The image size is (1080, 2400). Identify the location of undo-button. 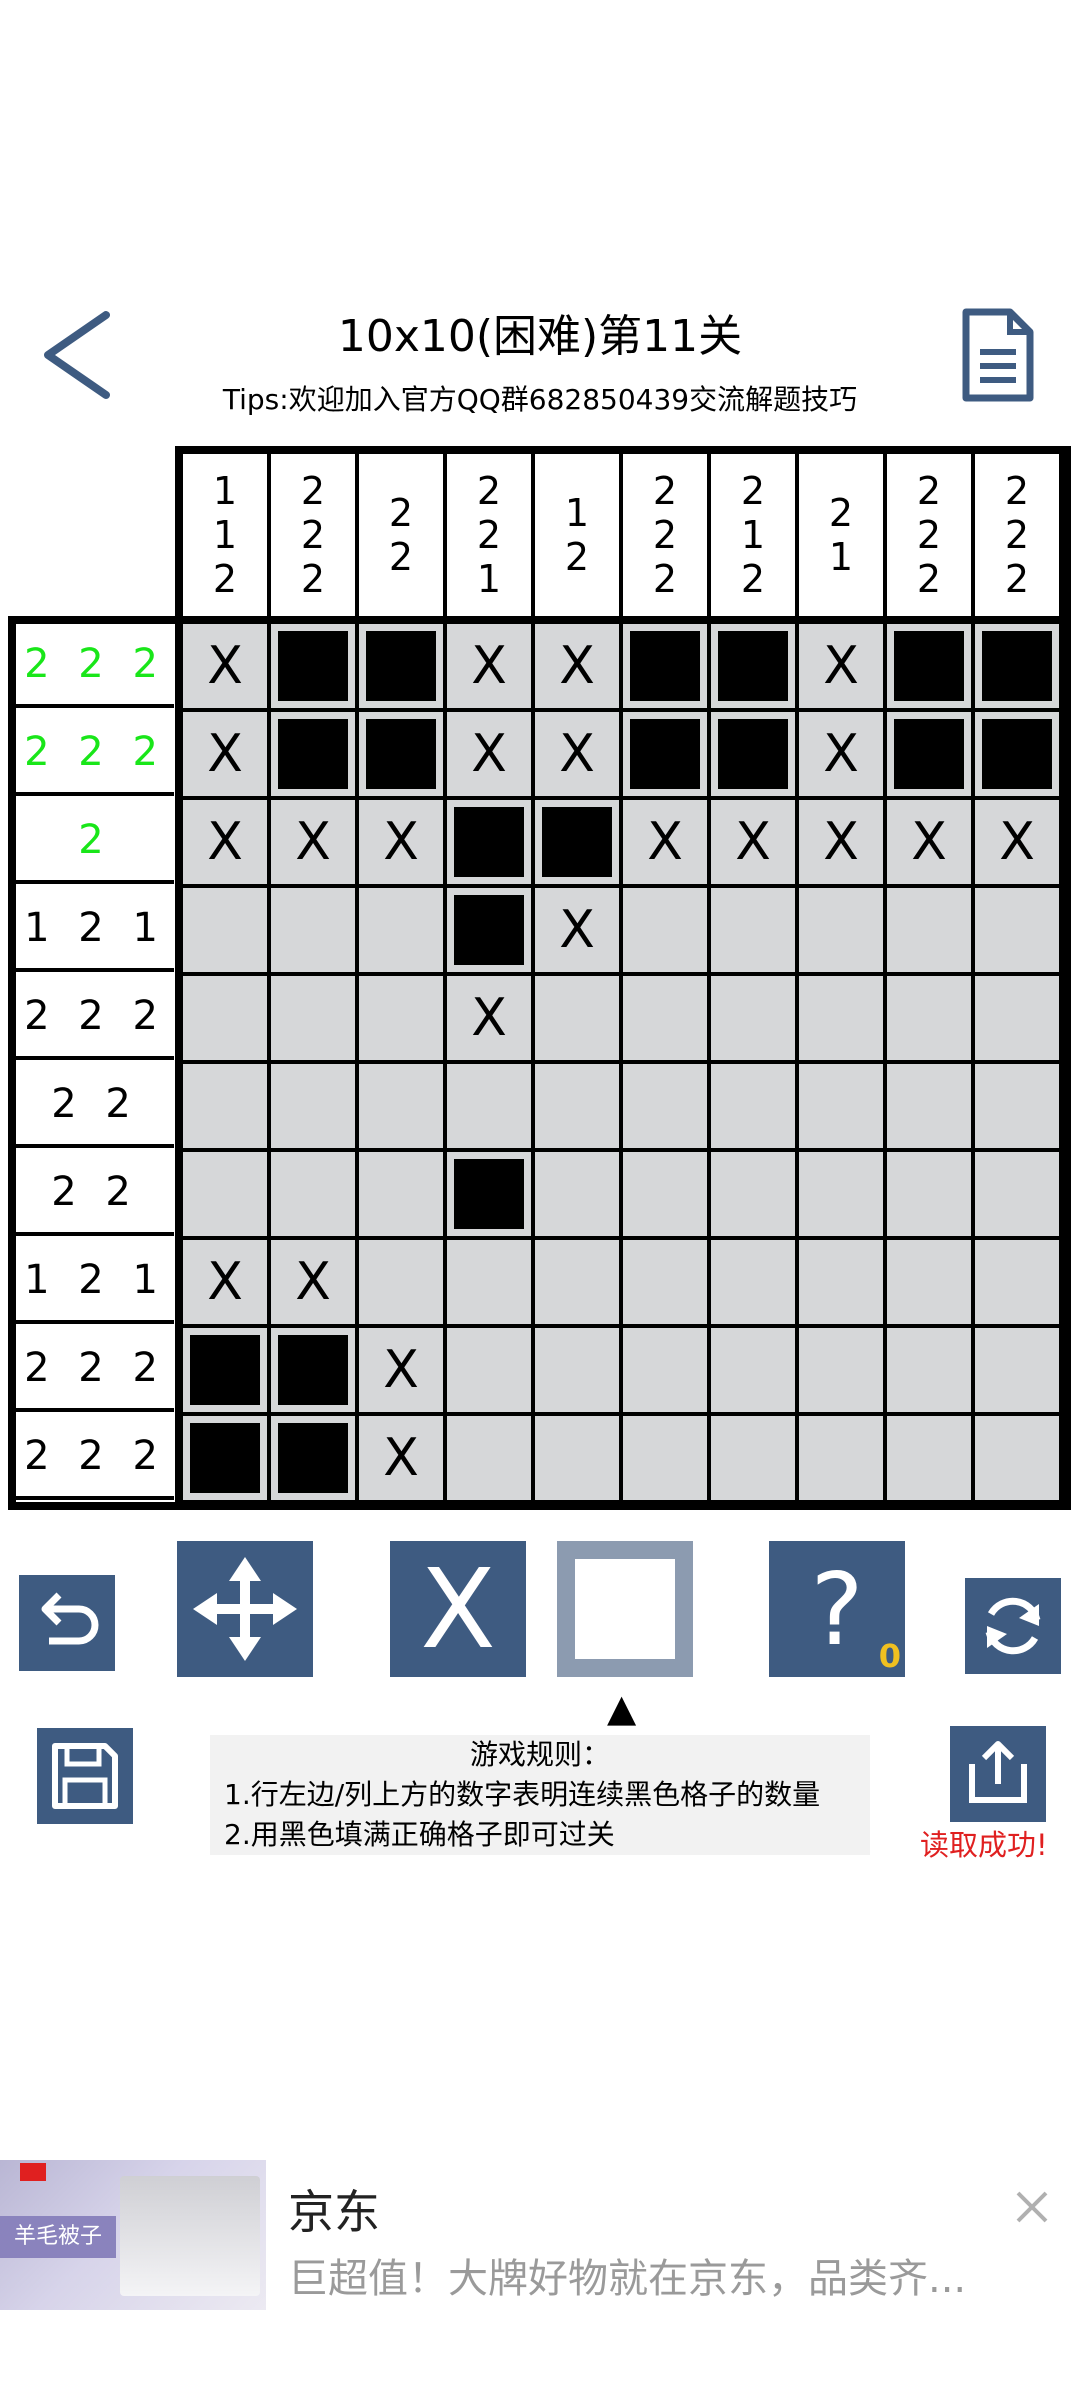
(67, 1623).